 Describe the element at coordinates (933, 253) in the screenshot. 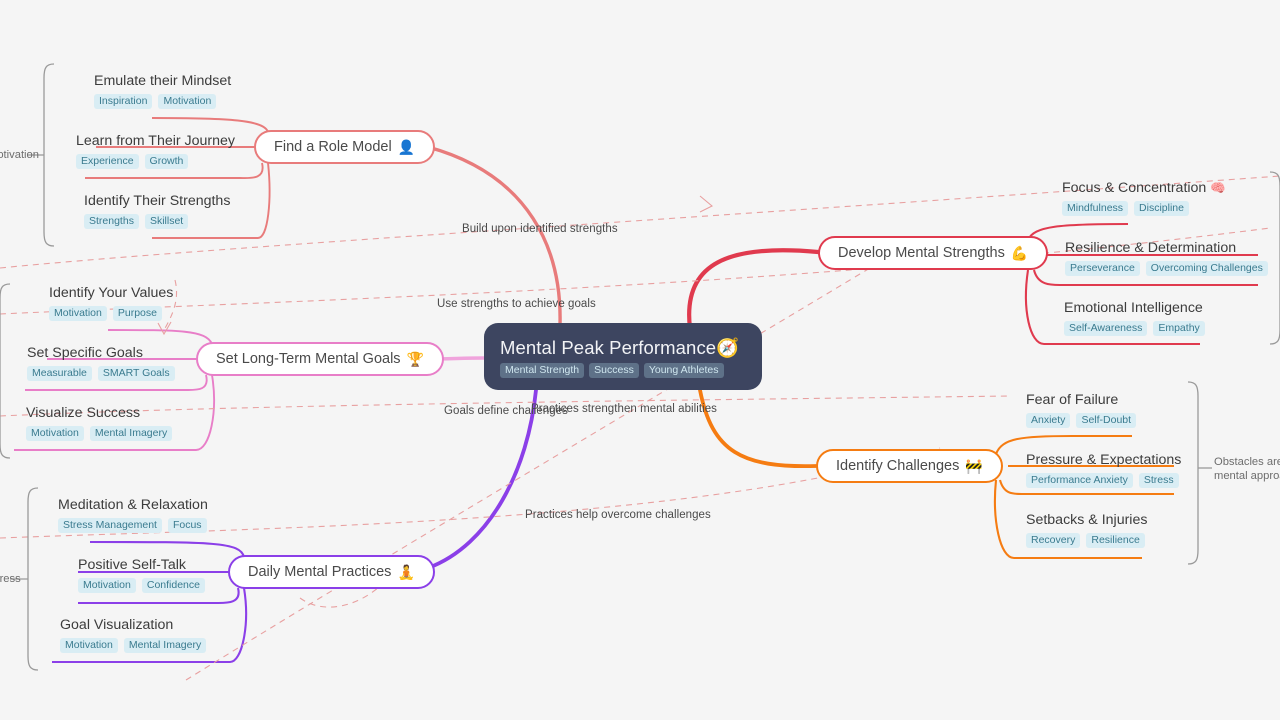

I see `branch-node-develop-mental-strengths: Develop Mental Strengths 💪` at that location.